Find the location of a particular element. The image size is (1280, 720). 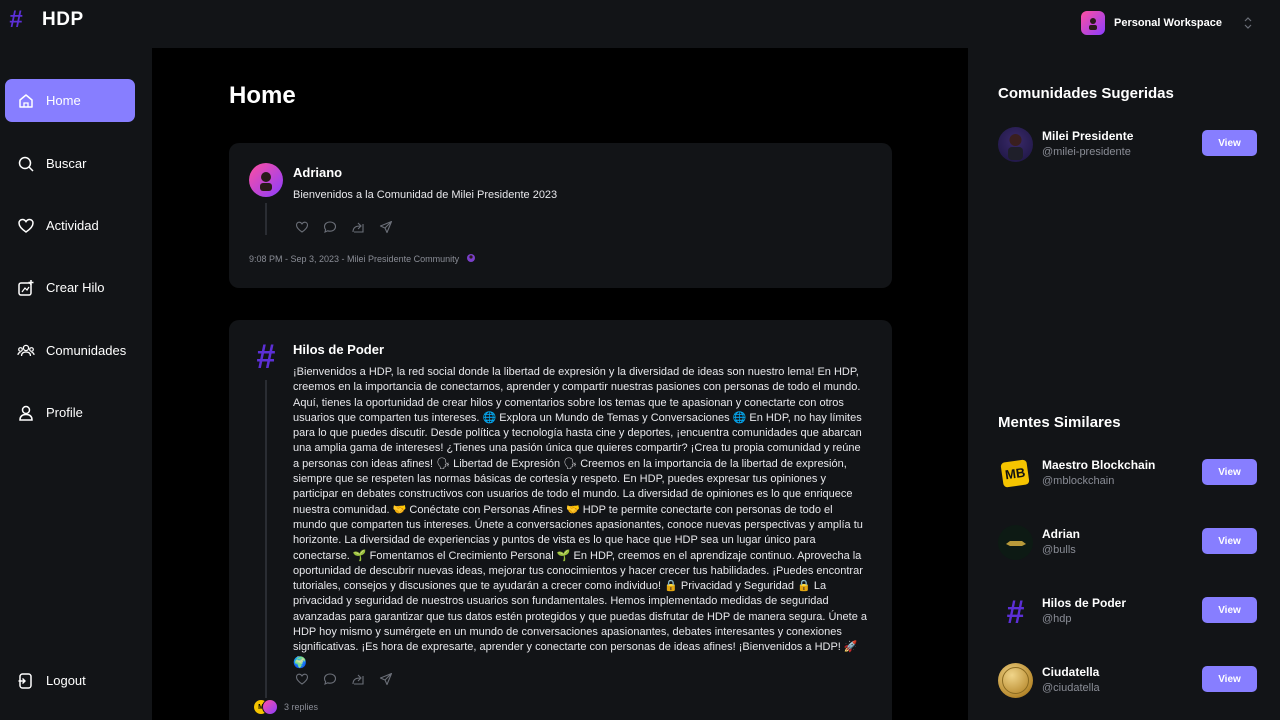

workspace-switcher: Personal Workspace is located at coordinates (1166, 23).